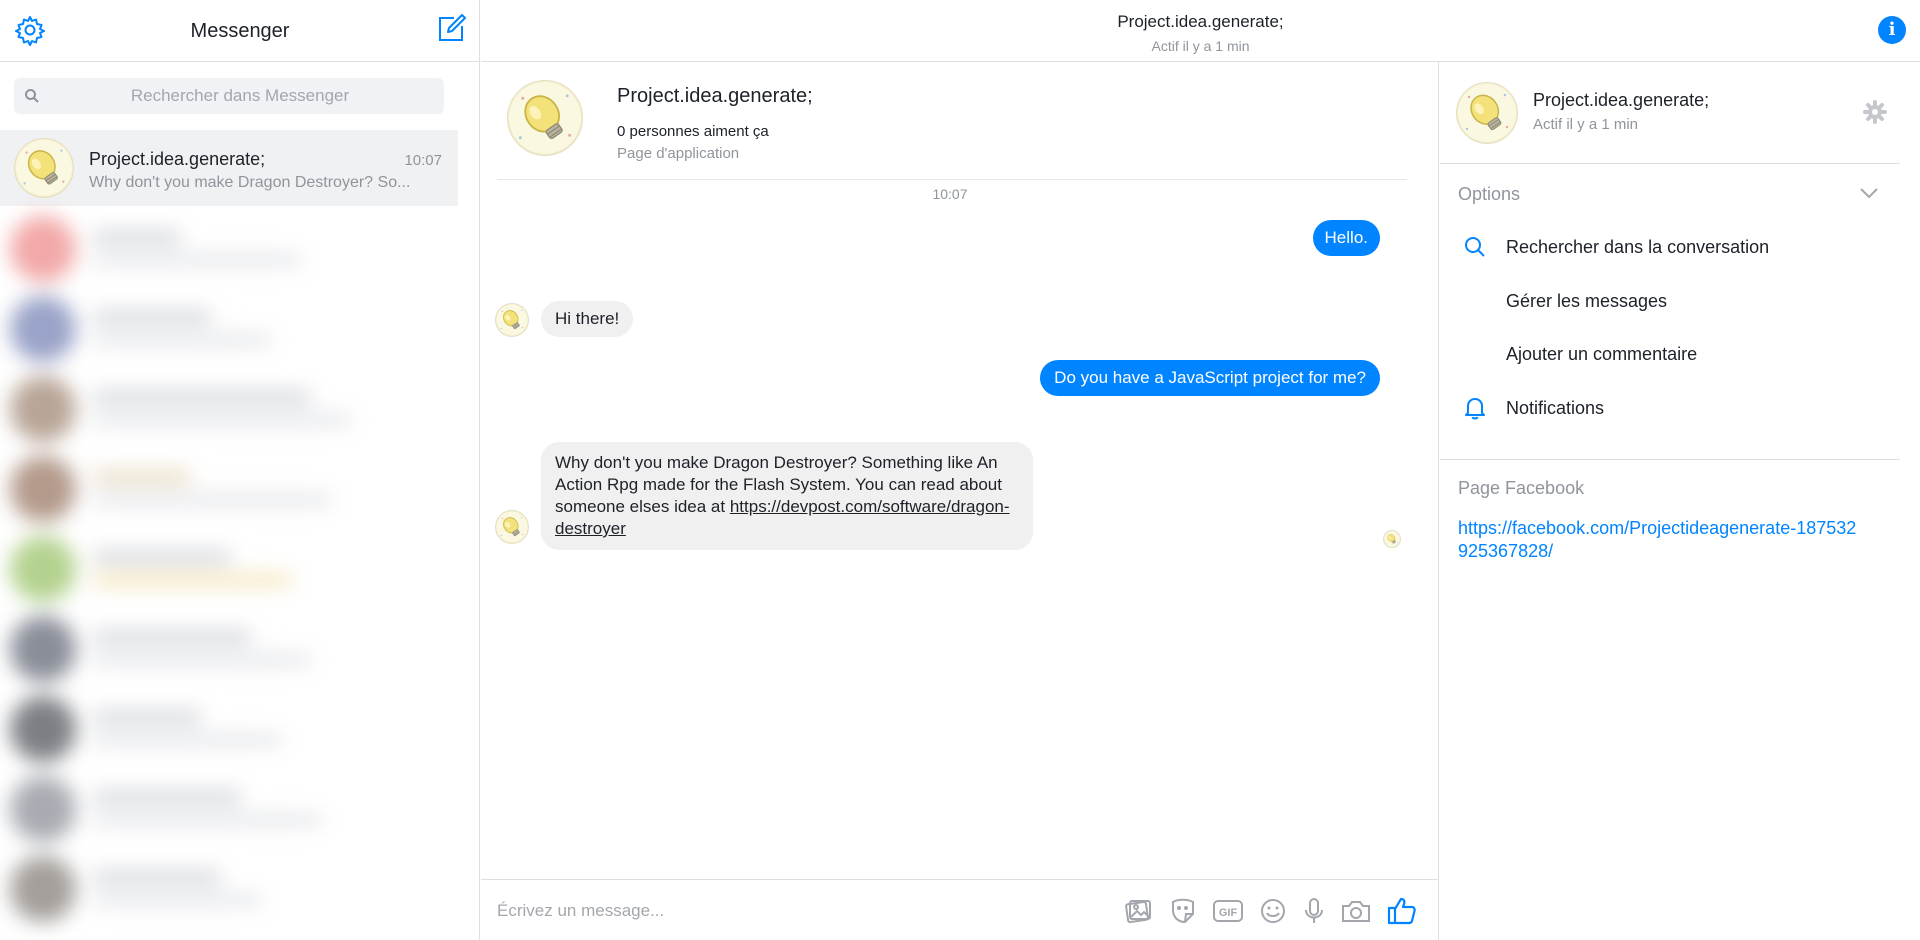  Describe the element at coordinates (423, 160) in the screenshot. I see `conversation-time: 10:07` at that location.